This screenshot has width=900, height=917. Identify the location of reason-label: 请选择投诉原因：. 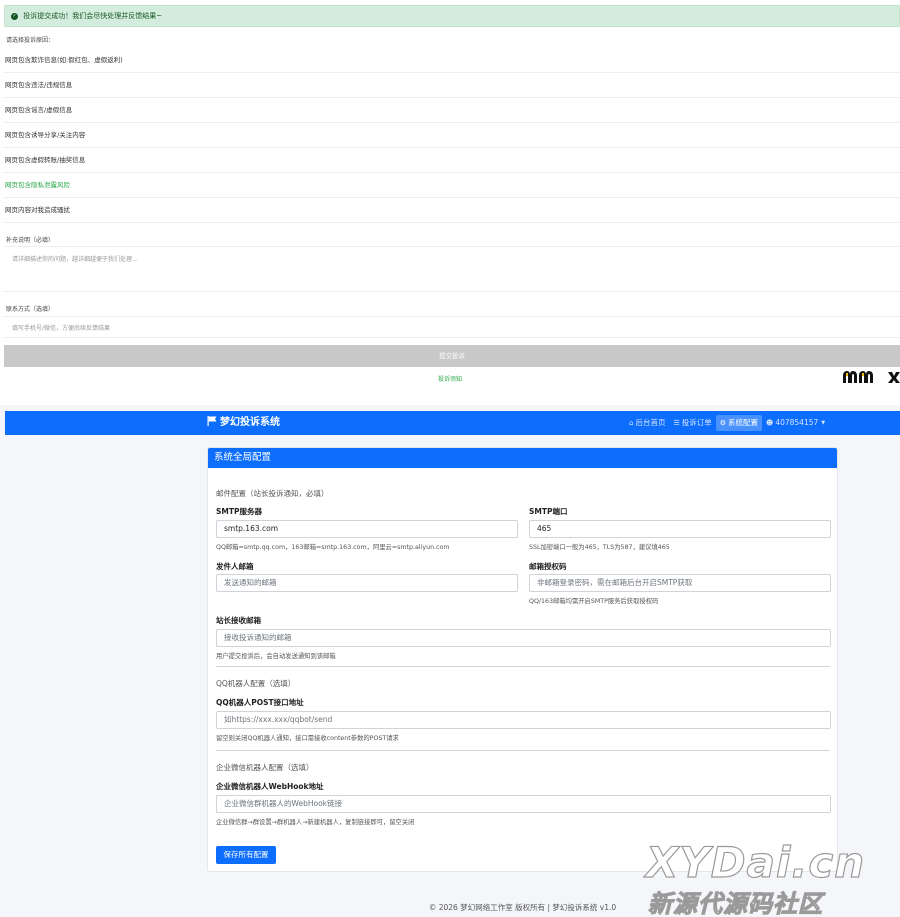
(30, 40).